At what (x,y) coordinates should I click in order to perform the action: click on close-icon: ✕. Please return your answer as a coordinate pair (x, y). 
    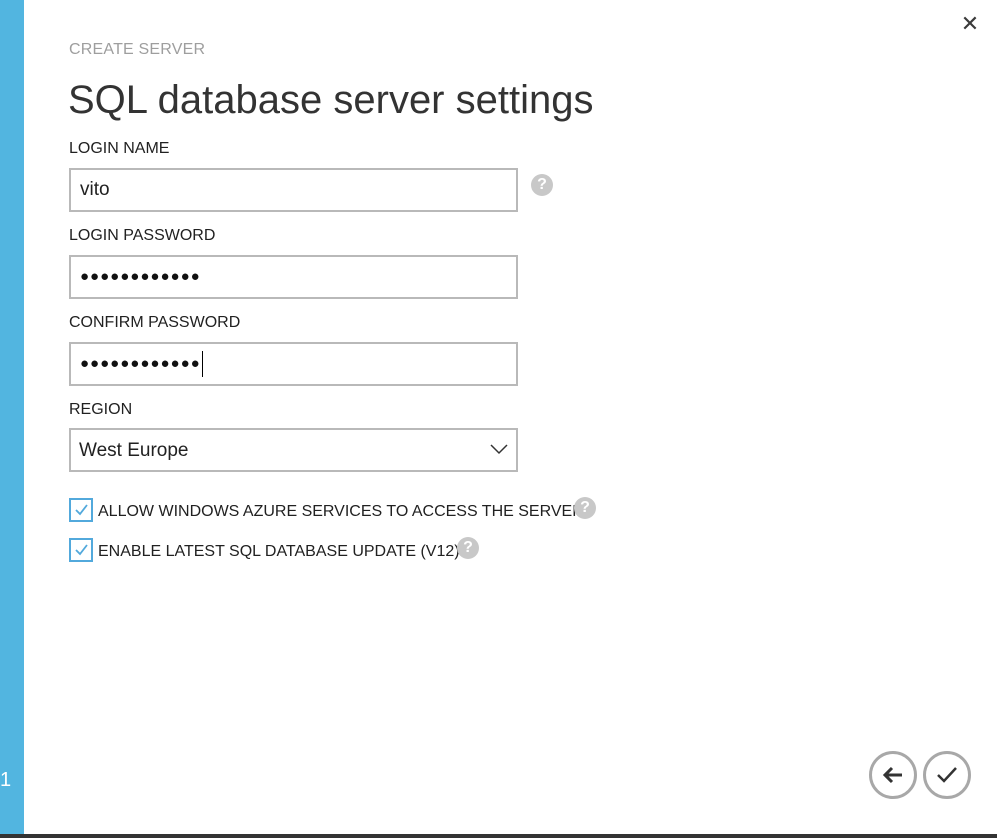
    Looking at the image, I should click on (970, 24).